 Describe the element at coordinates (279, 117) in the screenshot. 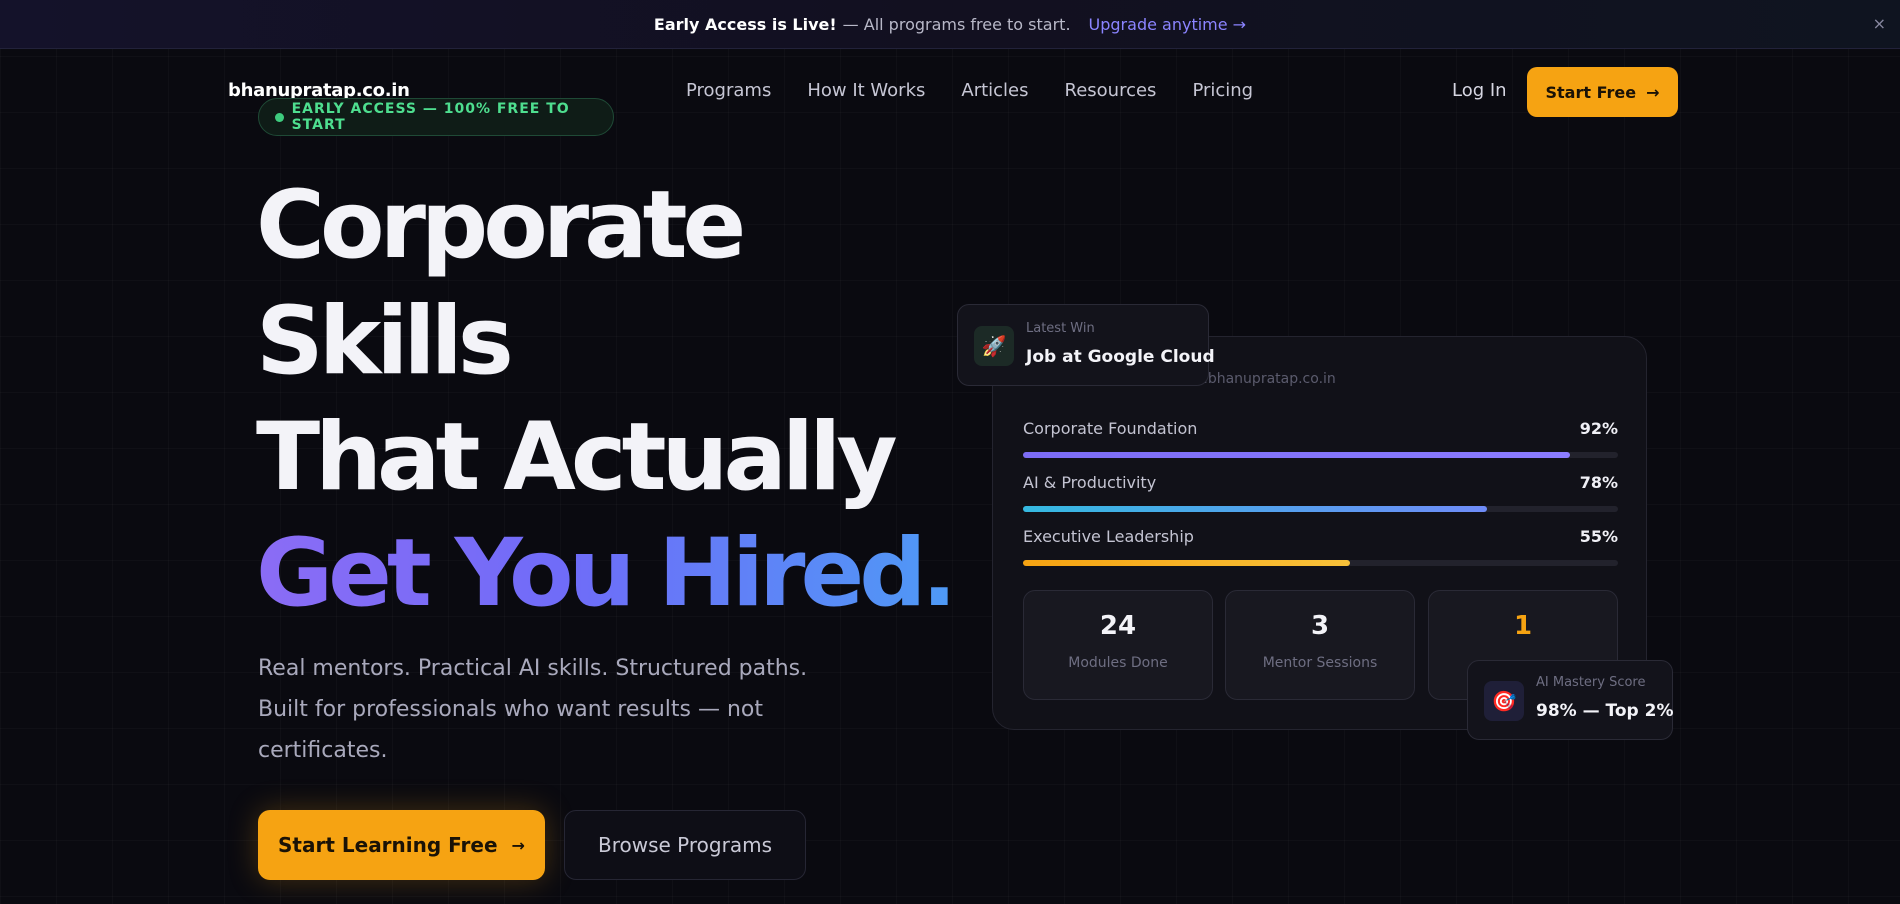

I see `status-dot-icon` at that location.